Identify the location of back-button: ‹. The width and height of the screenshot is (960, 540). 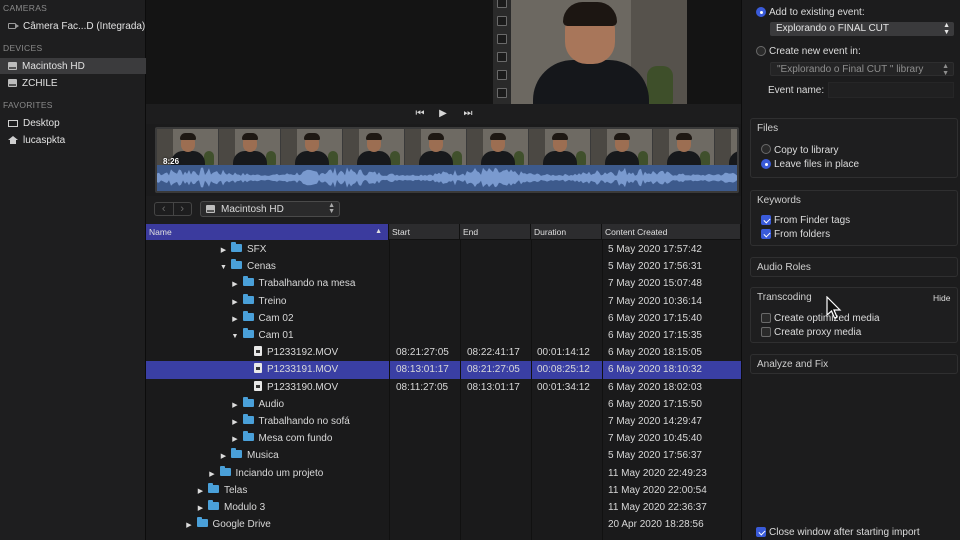
(164, 209).